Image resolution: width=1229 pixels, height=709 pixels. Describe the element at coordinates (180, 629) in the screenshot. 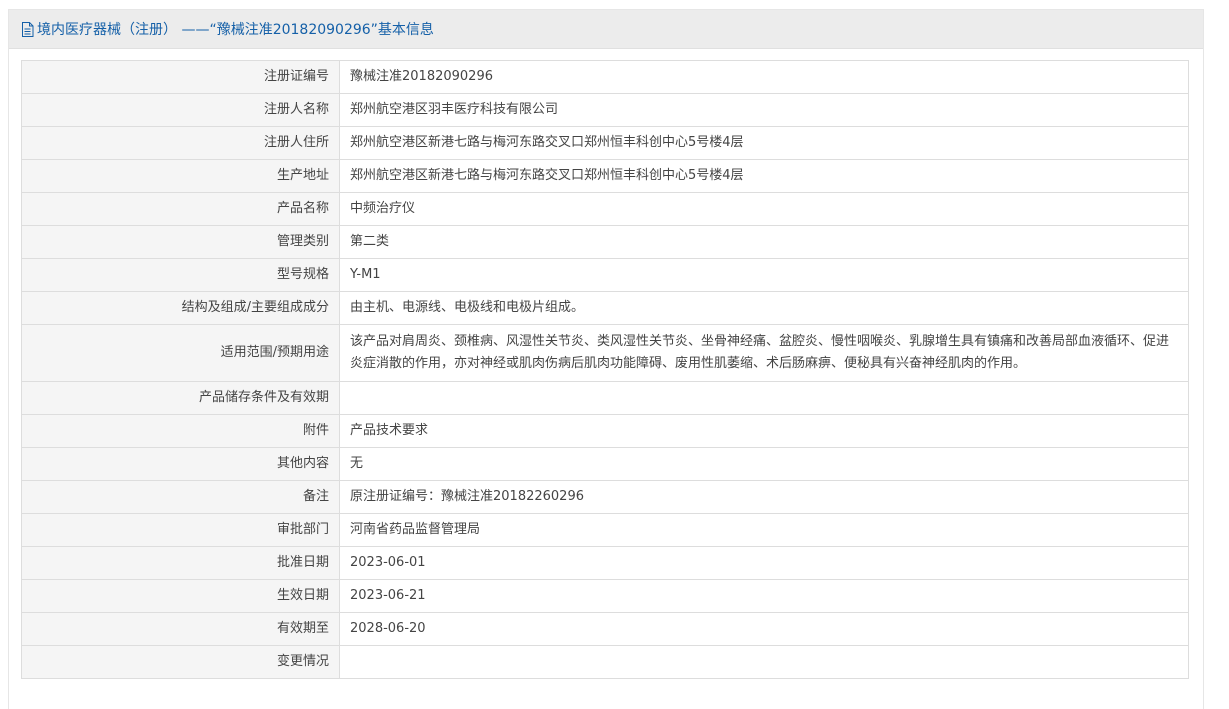

I see `field-label: 有效期至` at that location.